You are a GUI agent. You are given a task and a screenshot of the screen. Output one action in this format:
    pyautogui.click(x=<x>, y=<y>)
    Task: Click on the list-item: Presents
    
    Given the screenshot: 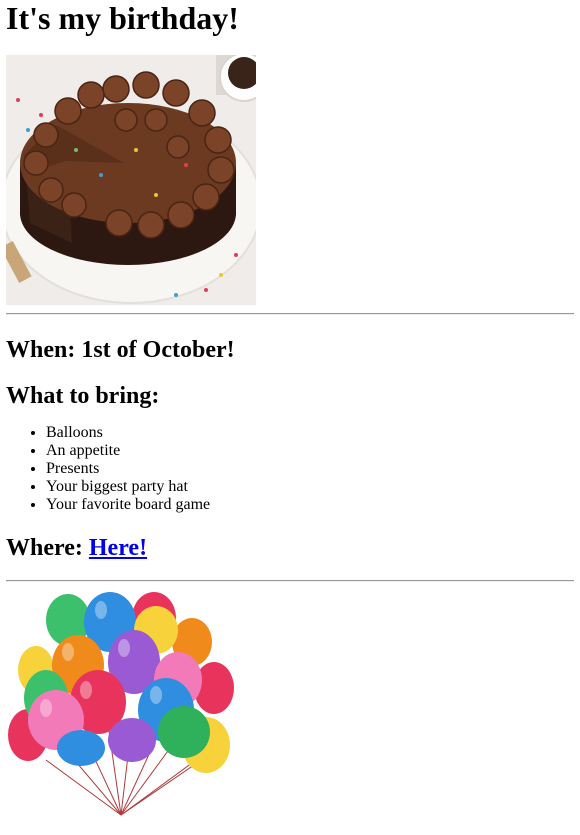 What is the action you would take?
    pyautogui.click(x=310, y=469)
    